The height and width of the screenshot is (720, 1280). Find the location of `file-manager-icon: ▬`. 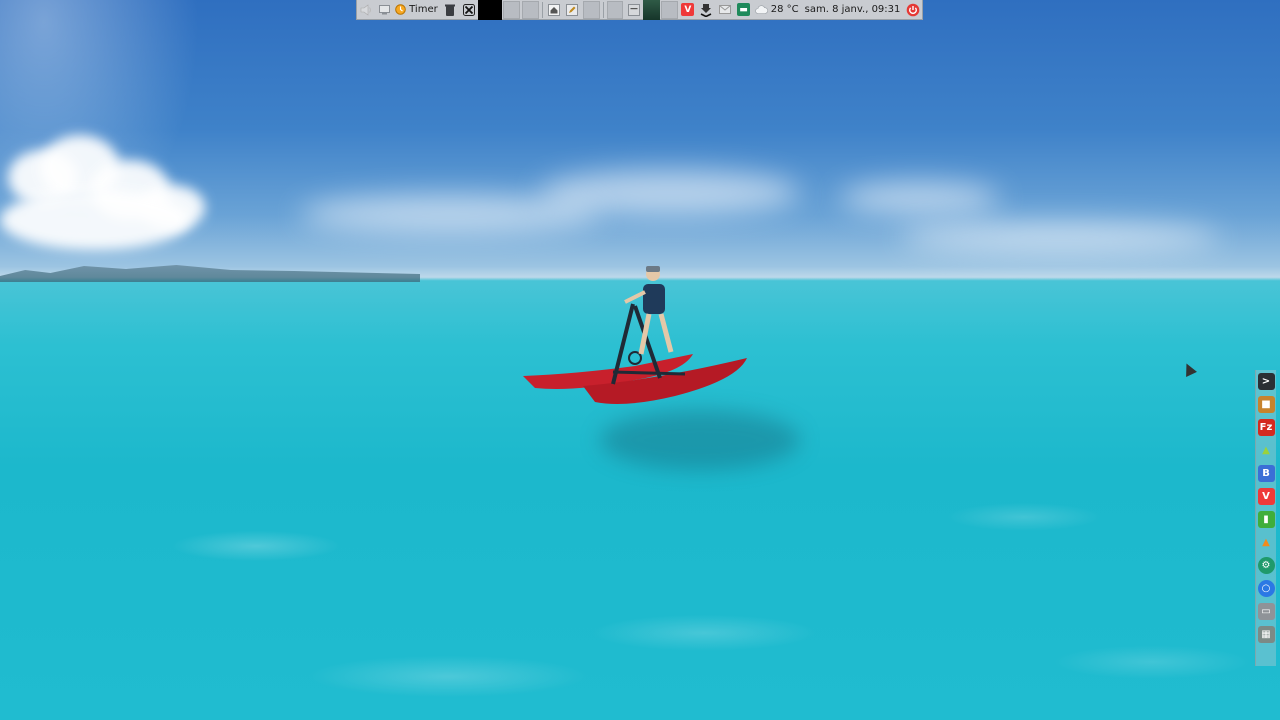

file-manager-icon: ▬ is located at coordinates (743, 9).